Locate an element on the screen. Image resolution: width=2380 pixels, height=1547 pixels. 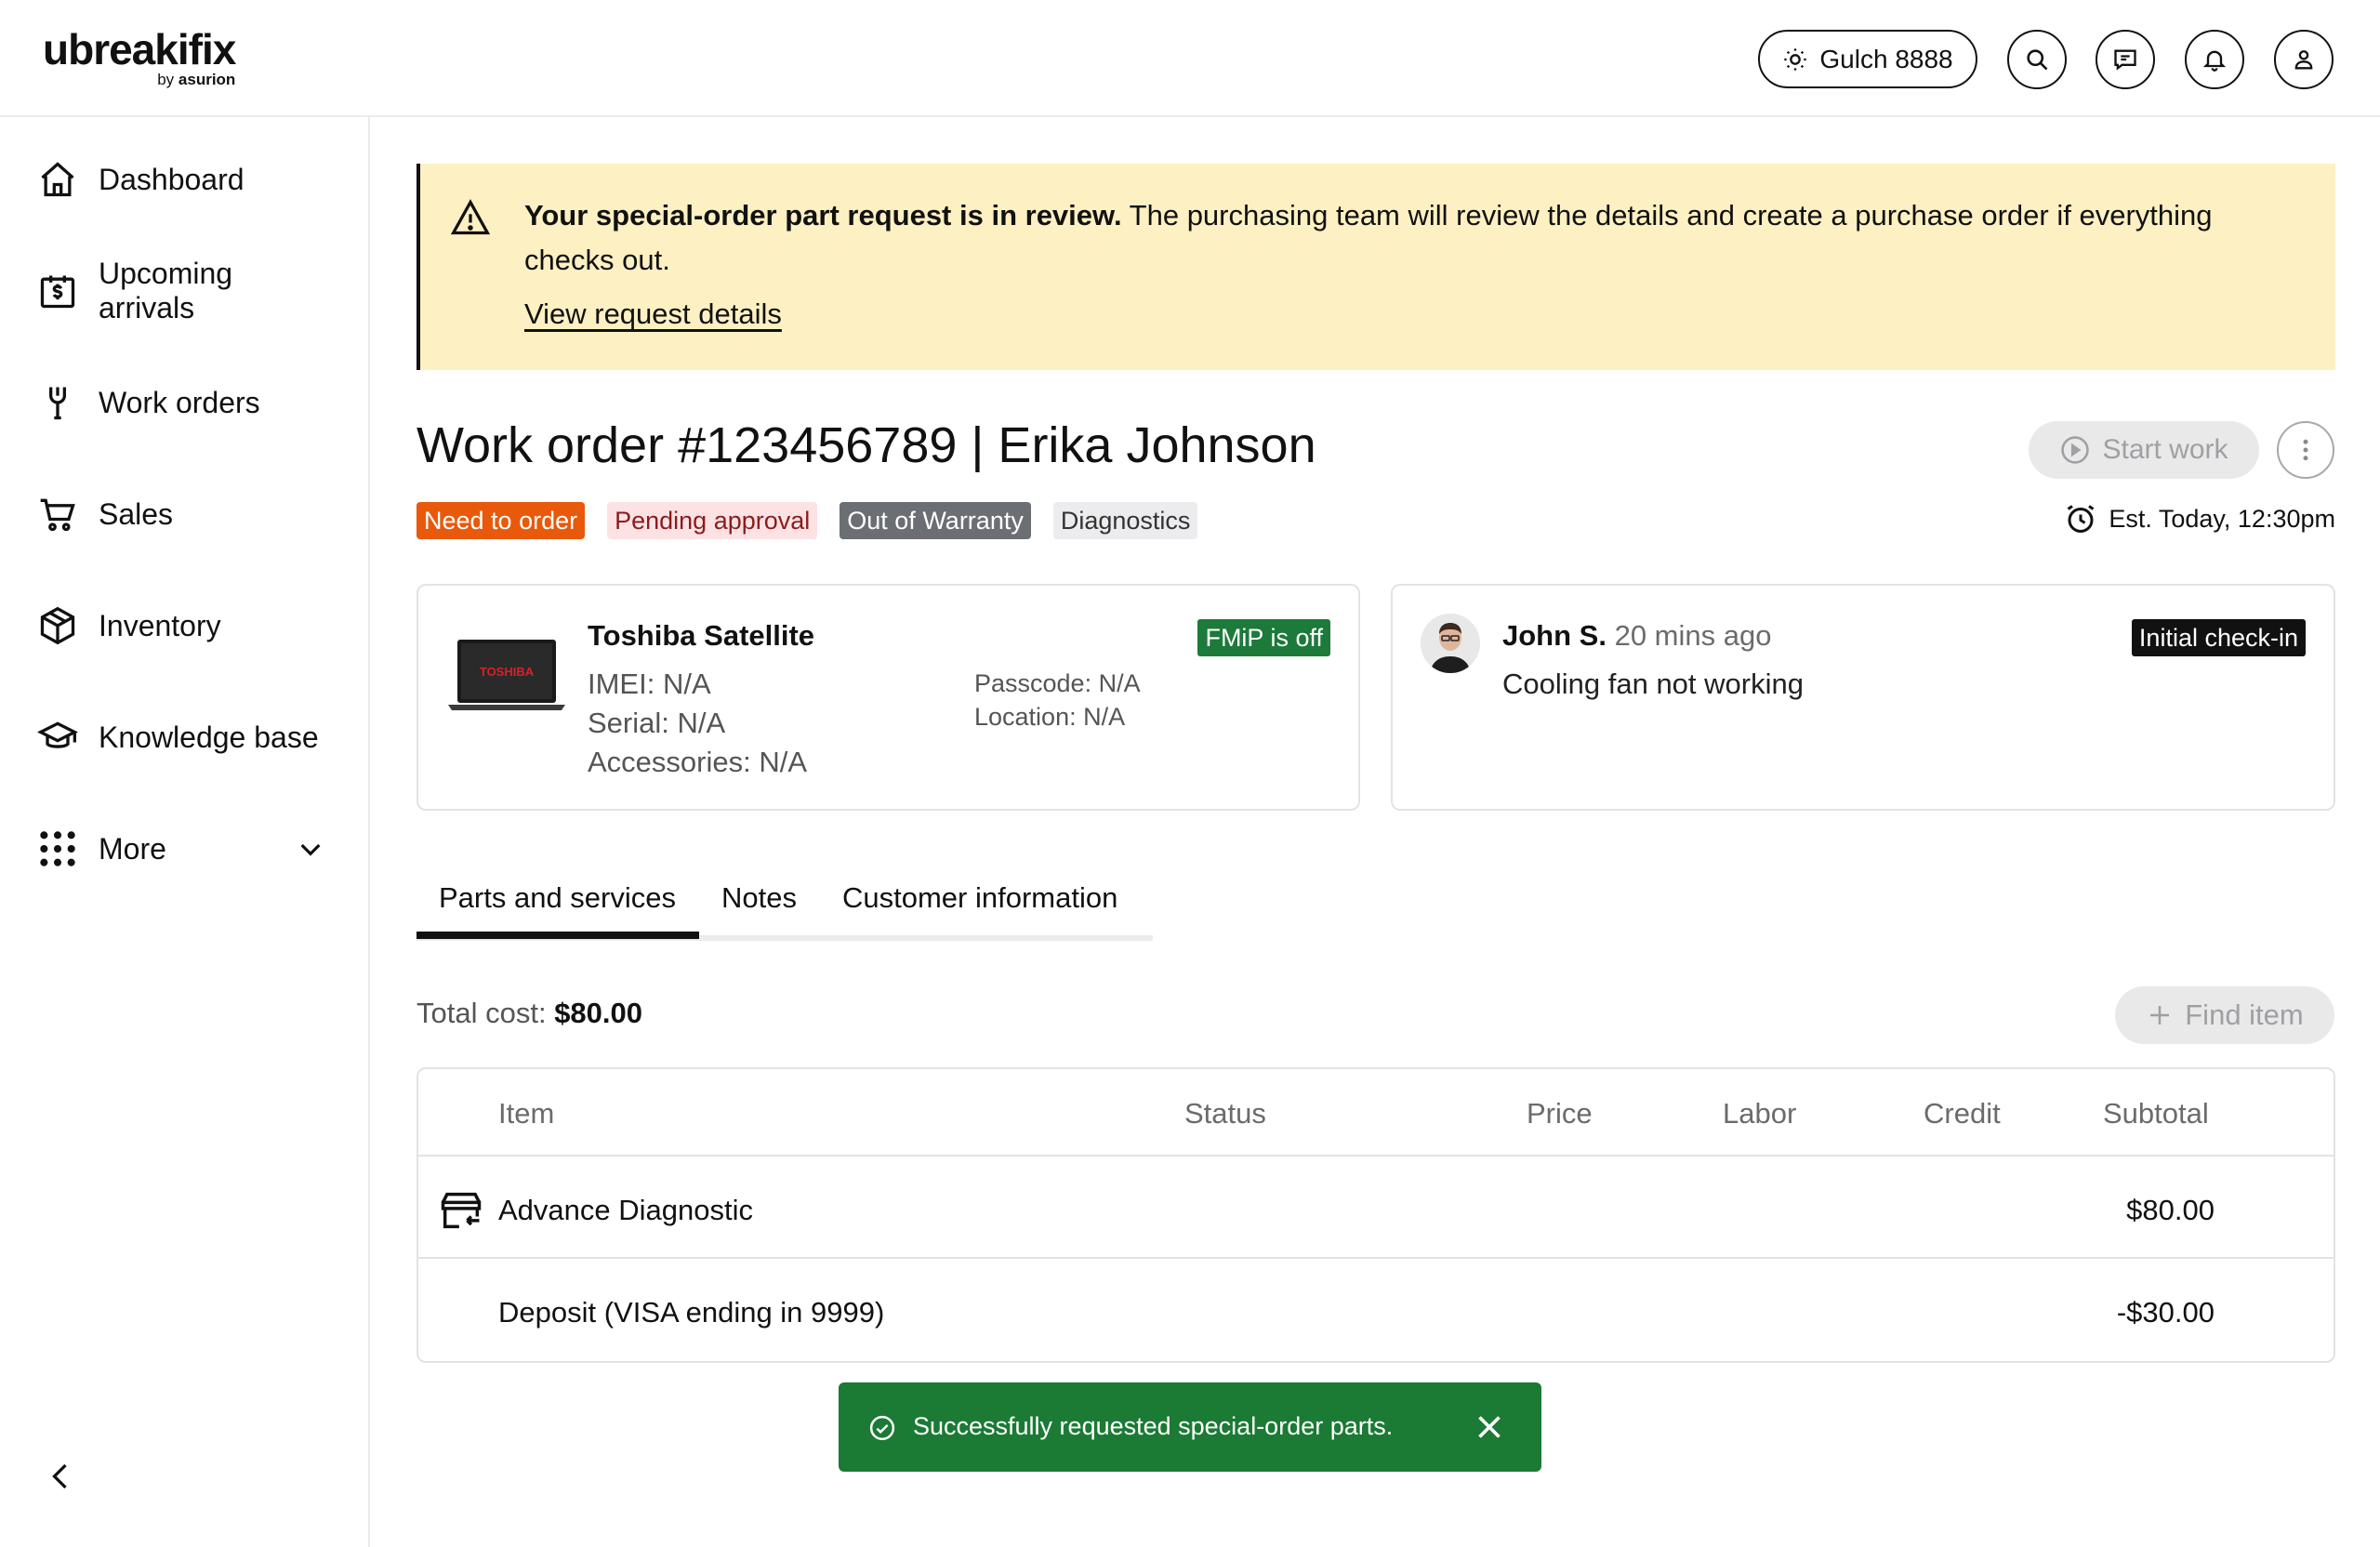
sidebar-item-sales: Sales is located at coordinates (186, 514).